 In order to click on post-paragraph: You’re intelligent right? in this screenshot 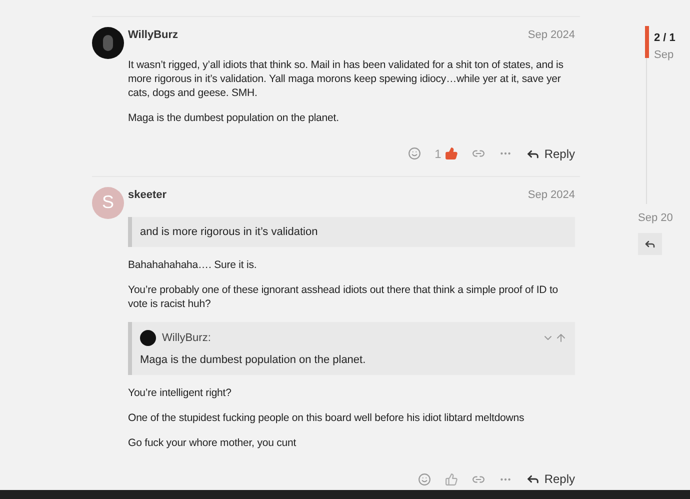, I will do `click(180, 393)`.